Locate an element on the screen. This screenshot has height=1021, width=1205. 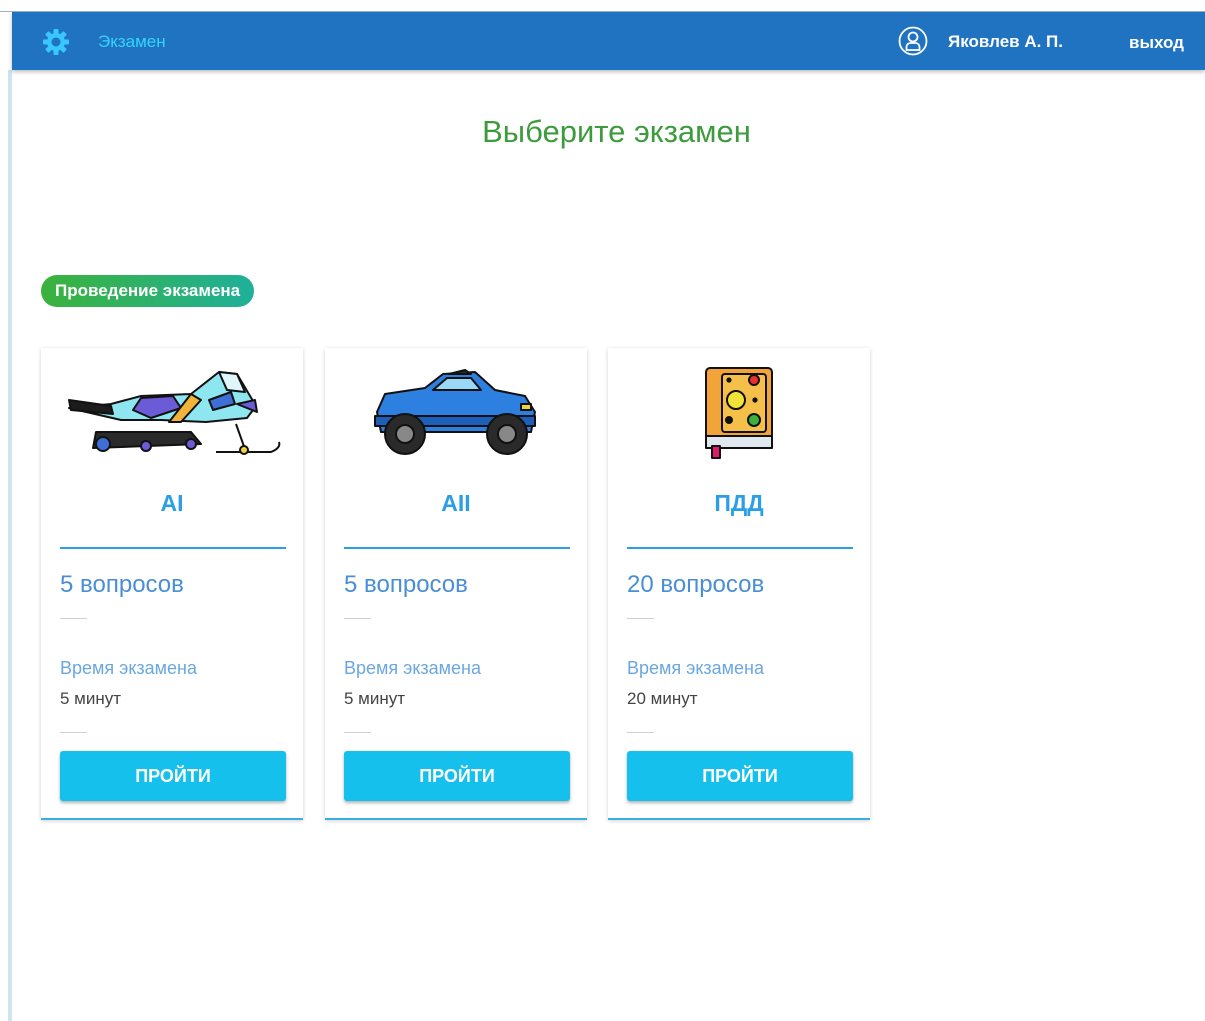
snowmobile-icon is located at coordinates (174, 413).